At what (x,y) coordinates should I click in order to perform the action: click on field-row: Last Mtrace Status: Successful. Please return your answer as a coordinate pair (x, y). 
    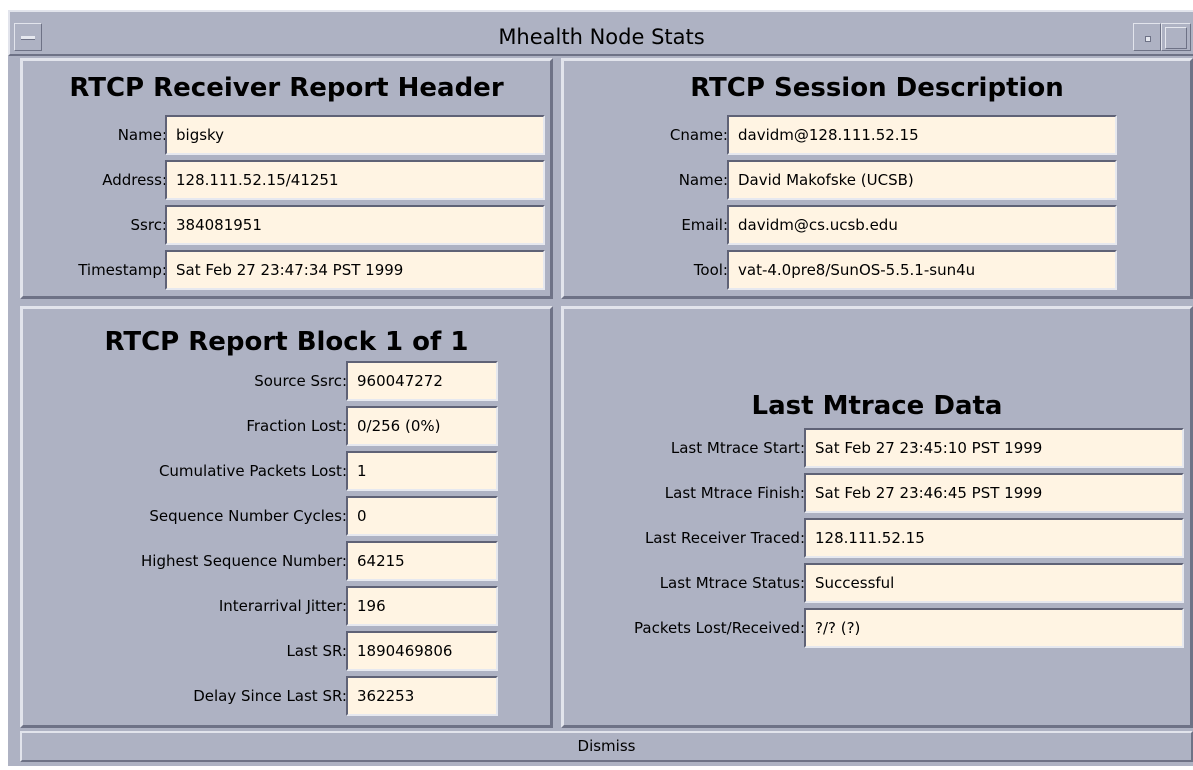
    Looking at the image, I should click on (877, 583).